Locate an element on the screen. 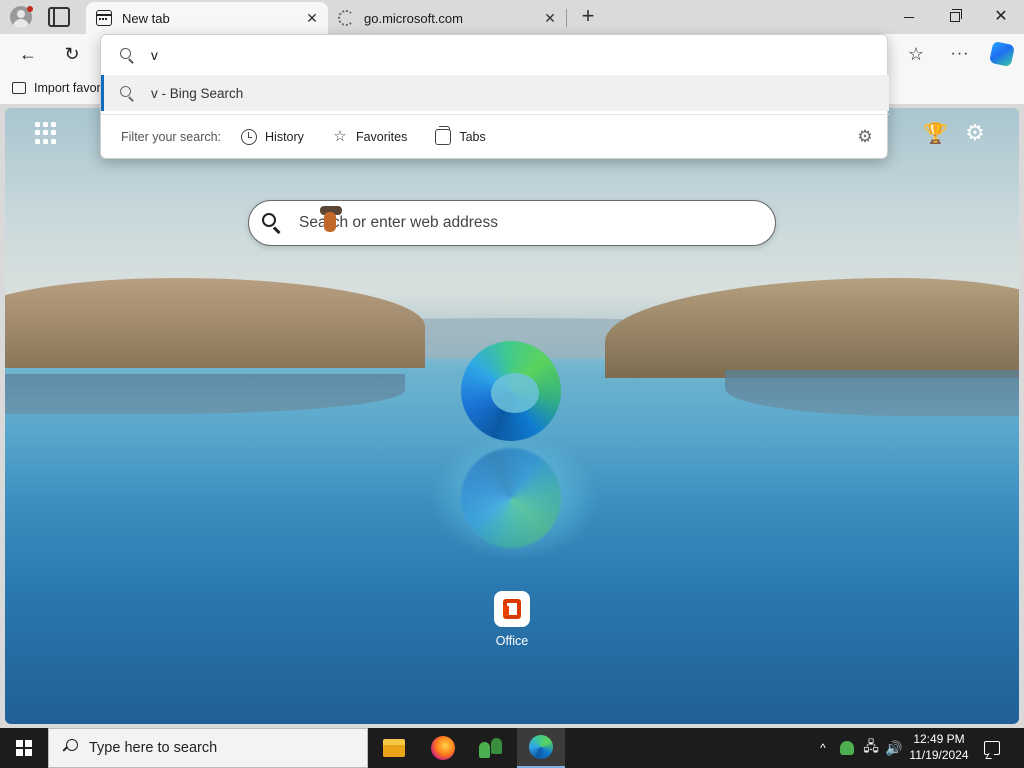 The height and width of the screenshot is (768, 1024). background-shore-right is located at coordinates (872, 393).